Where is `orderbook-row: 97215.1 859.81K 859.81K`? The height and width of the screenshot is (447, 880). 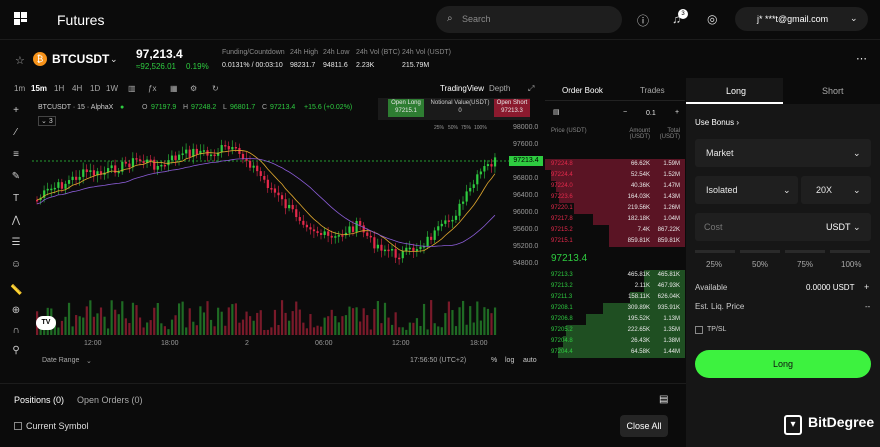
orderbook-row: 97215.1 859.81K 859.81K is located at coordinates (615, 241).